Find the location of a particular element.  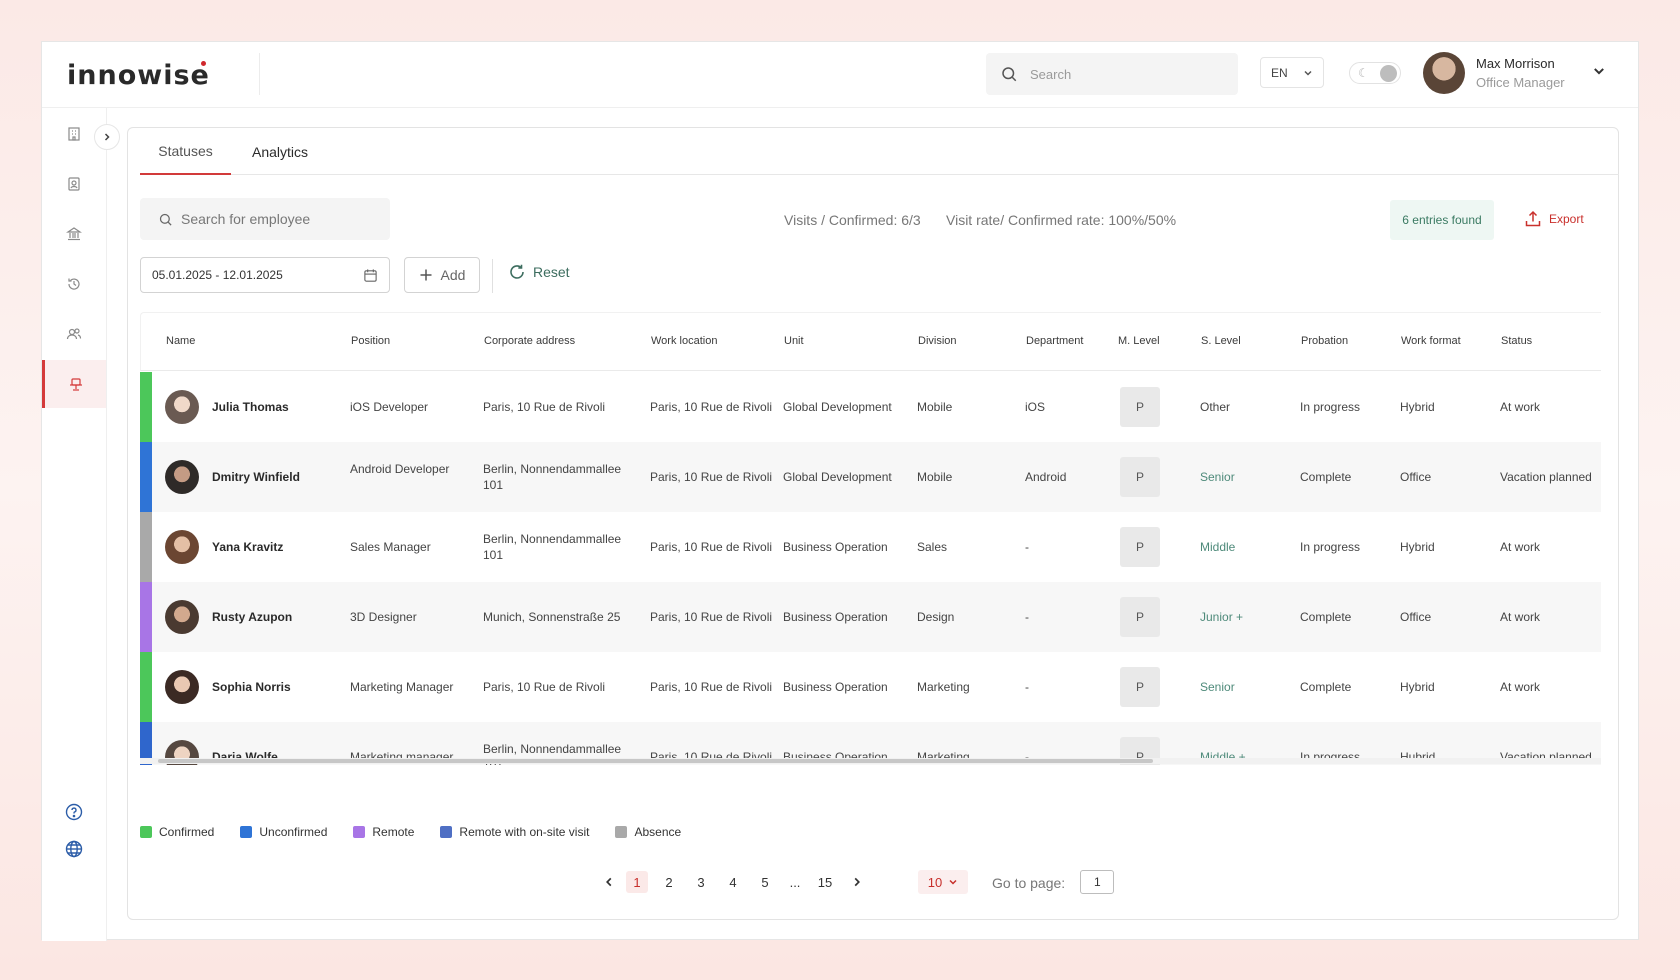

add-label: Add is located at coordinates (453, 275).